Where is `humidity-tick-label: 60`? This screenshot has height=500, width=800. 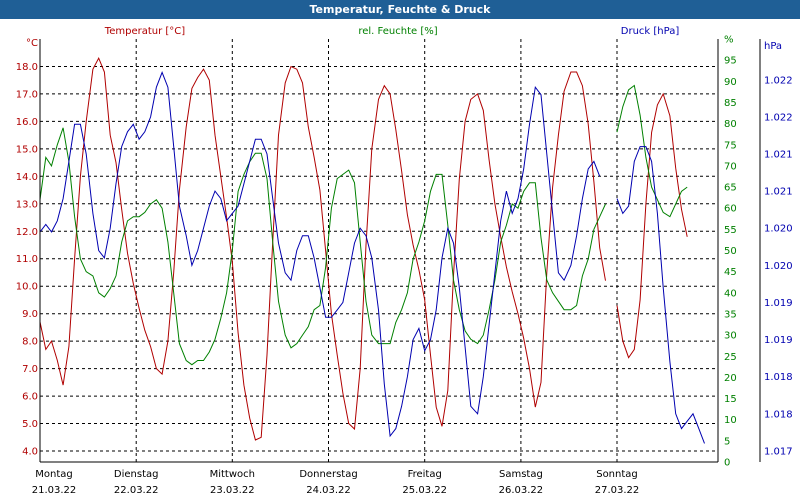 humidity-tick-label: 60 is located at coordinates (730, 209).